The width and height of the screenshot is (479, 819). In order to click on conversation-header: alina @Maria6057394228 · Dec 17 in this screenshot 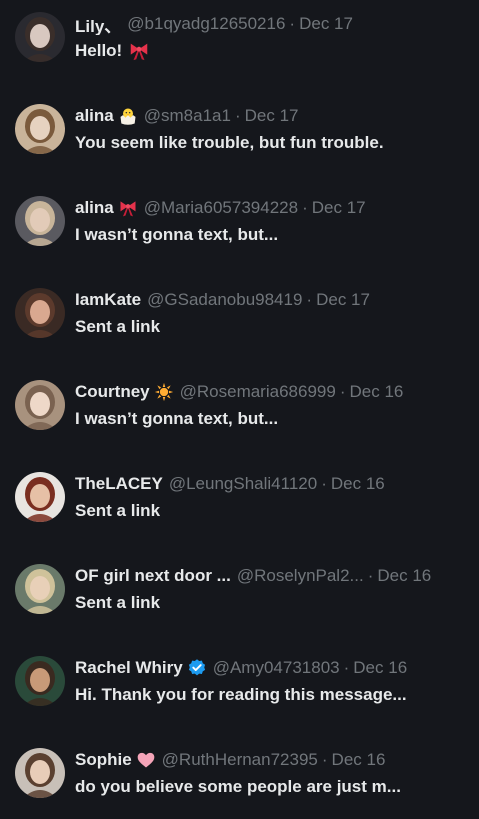, I will do `click(274, 208)`.